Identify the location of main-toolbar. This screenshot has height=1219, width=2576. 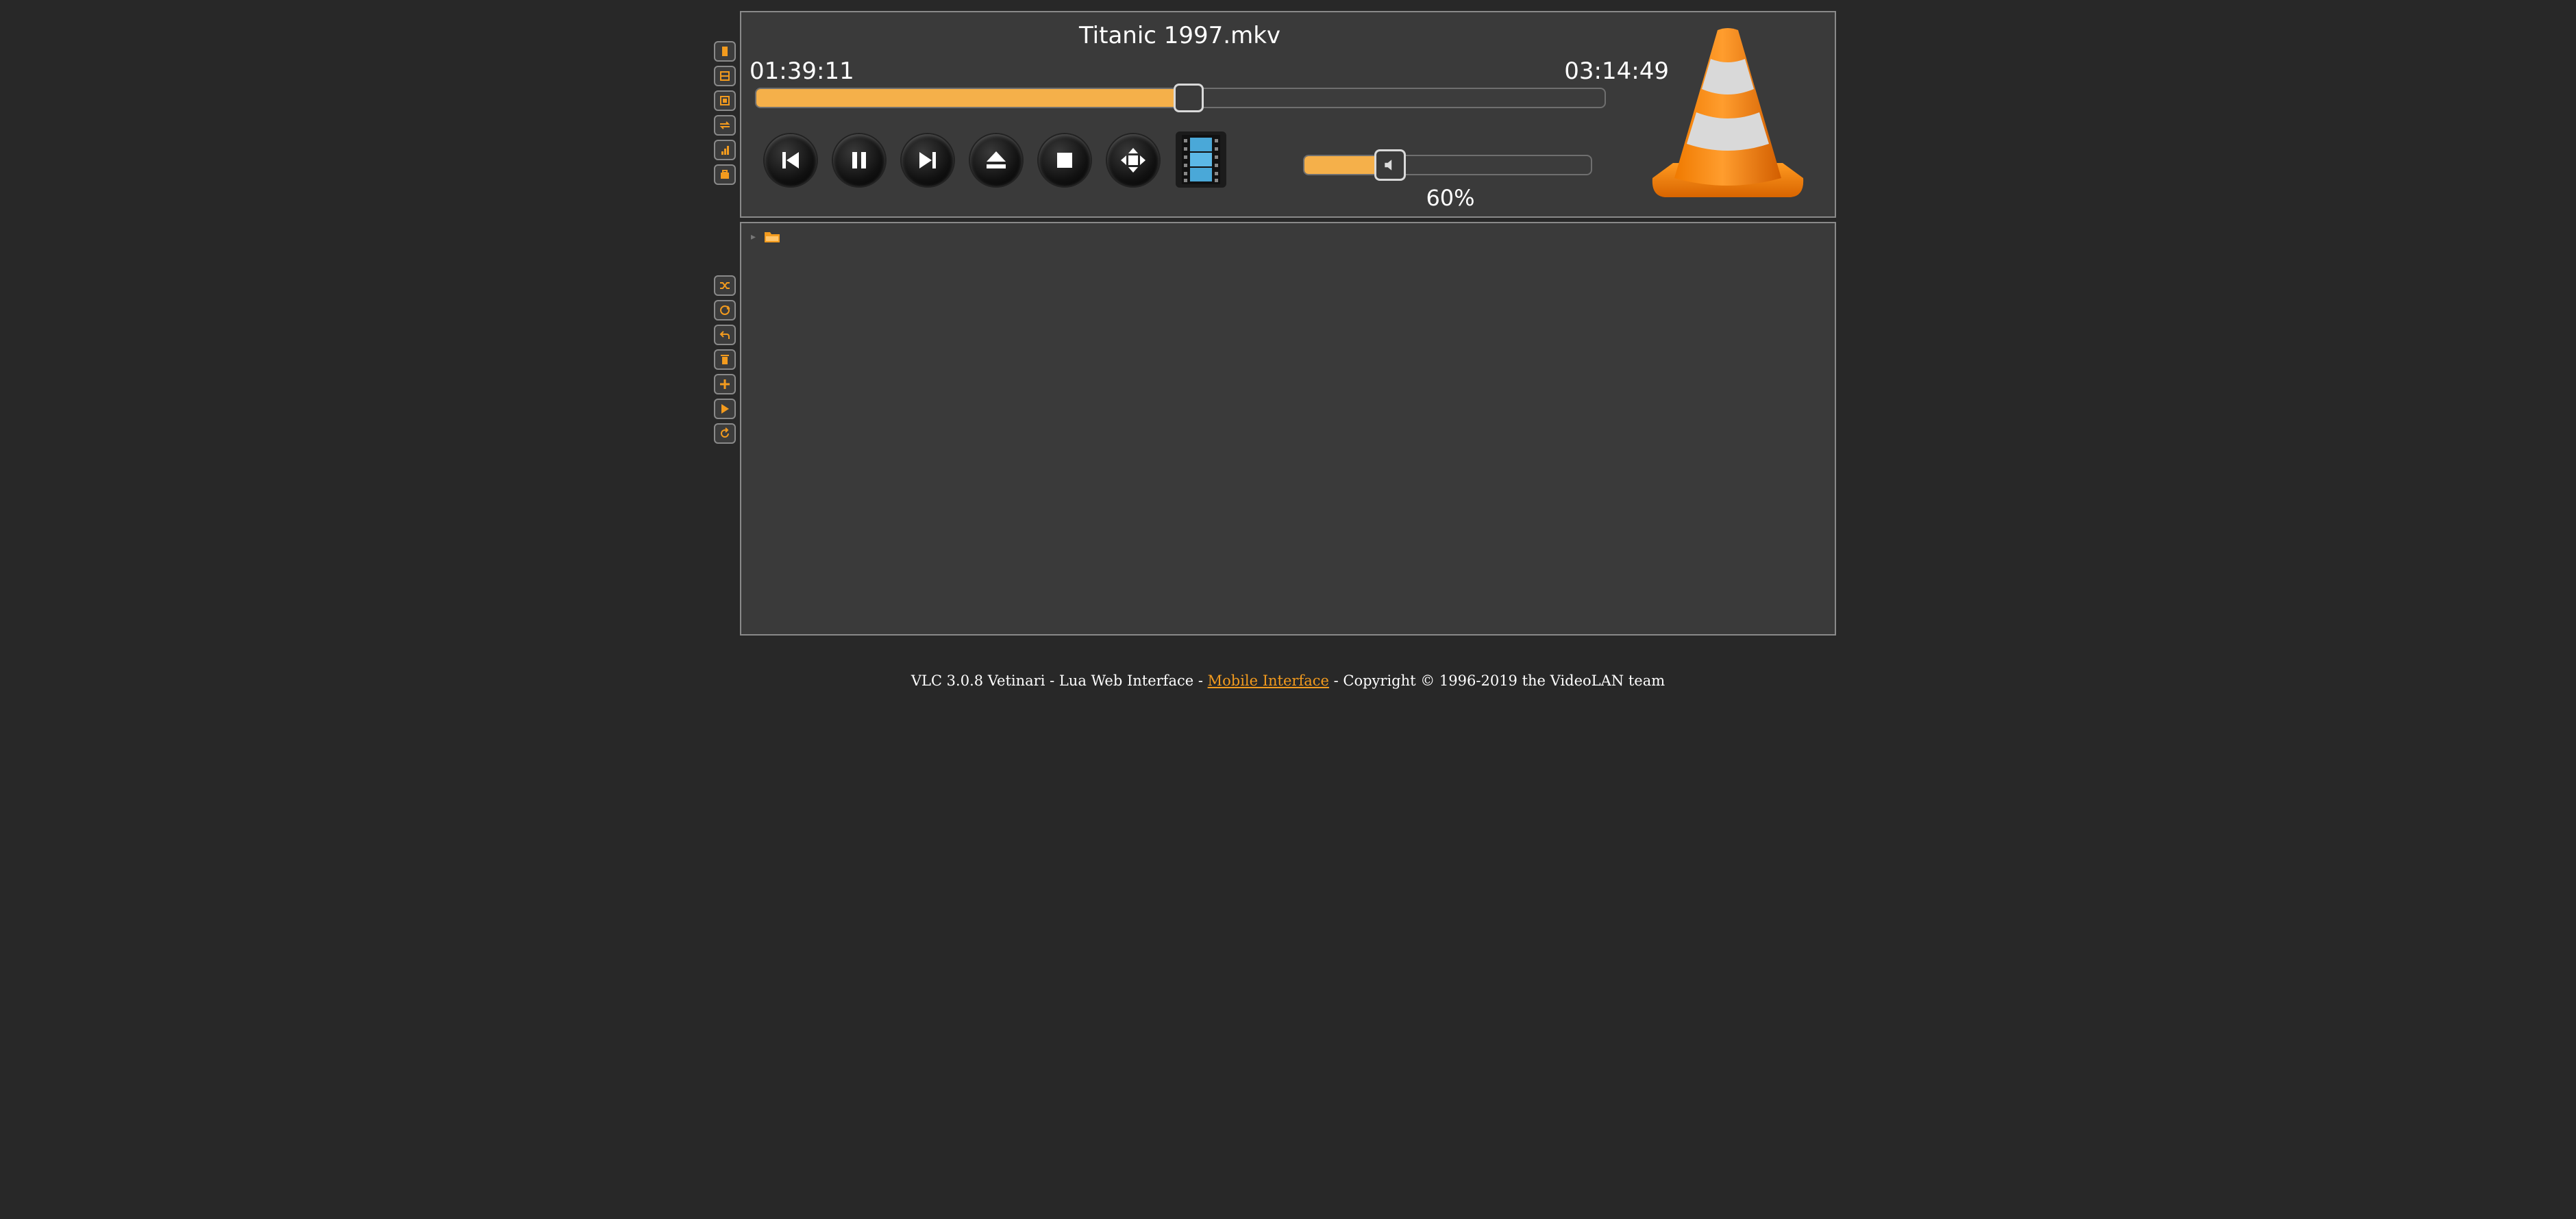
(726, 115).